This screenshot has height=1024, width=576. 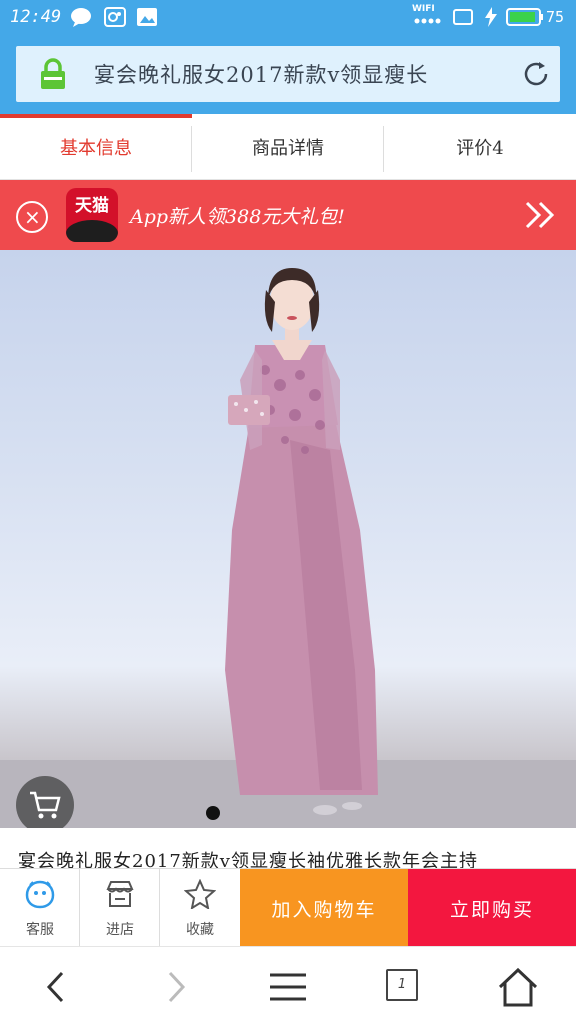 What do you see at coordinates (536, 74) in the screenshot?
I see `refresh-icon` at bounding box center [536, 74].